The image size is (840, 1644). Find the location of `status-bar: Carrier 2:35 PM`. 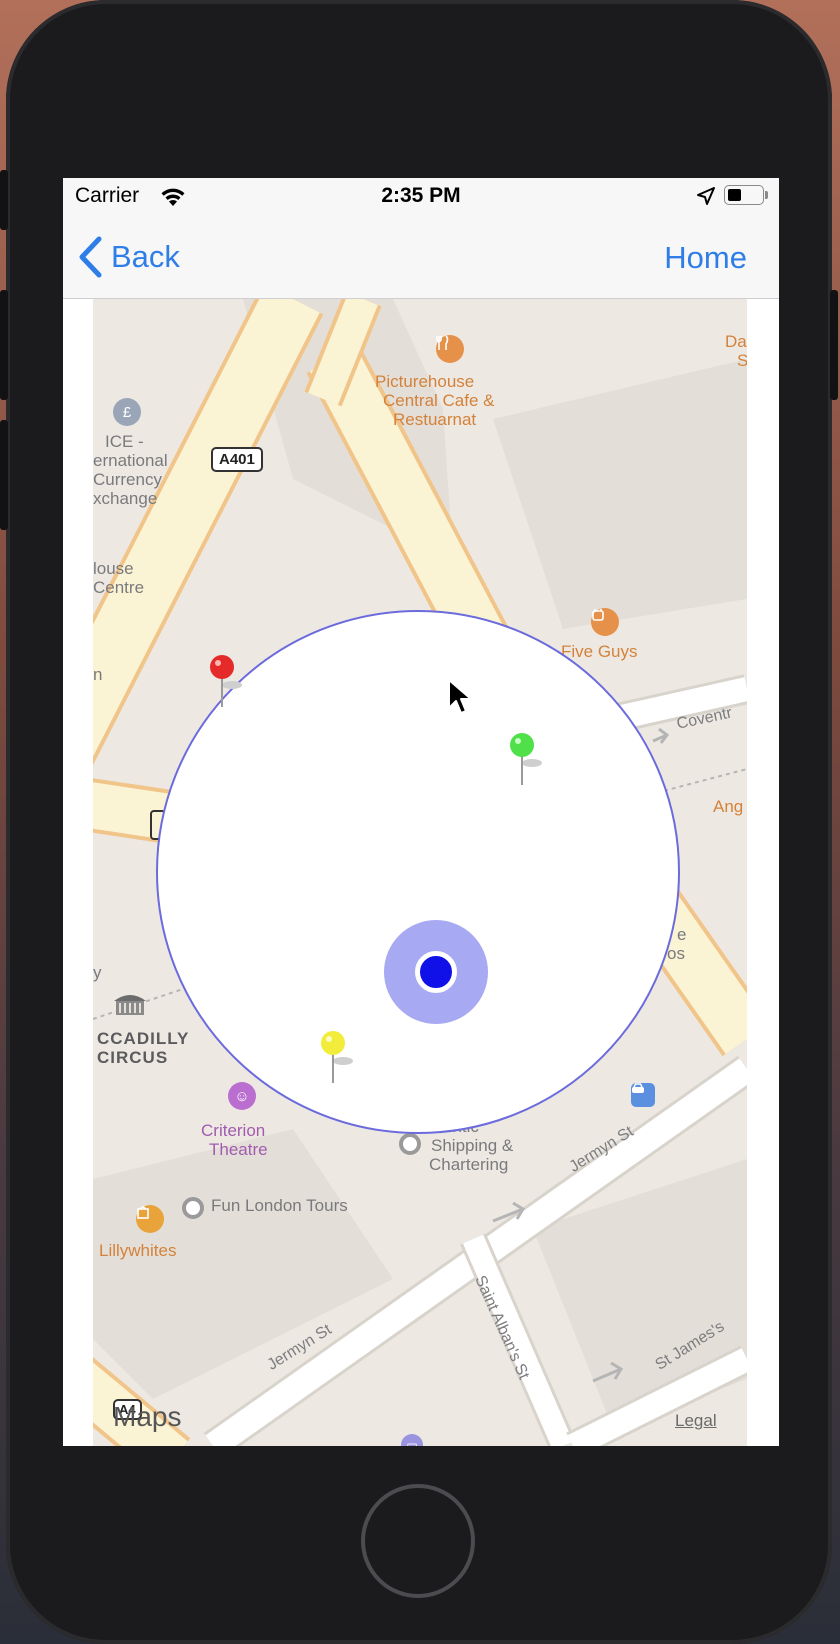

status-bar: Carrier 2:35 PM is located at coordinates (421, 199).